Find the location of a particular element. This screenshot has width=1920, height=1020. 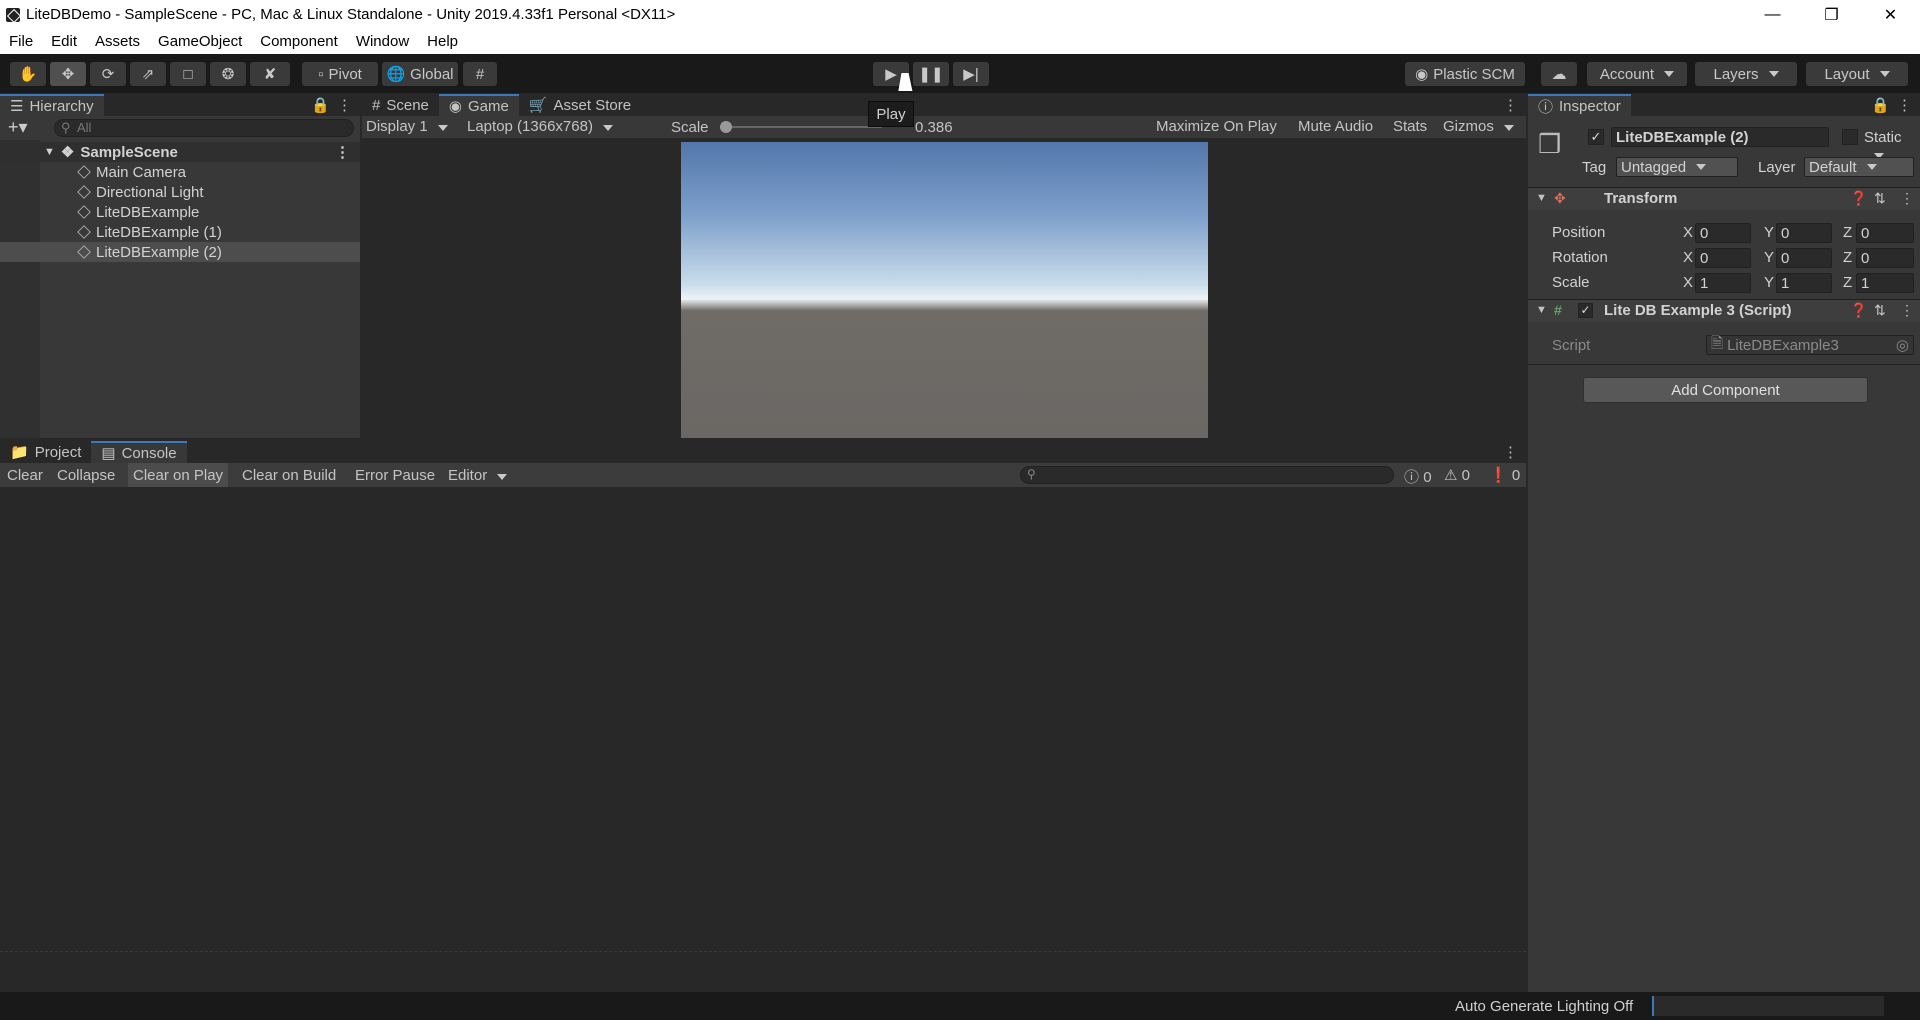

warning-count-toggle: ⚠ 0 is located at coordinates (1457, 475).